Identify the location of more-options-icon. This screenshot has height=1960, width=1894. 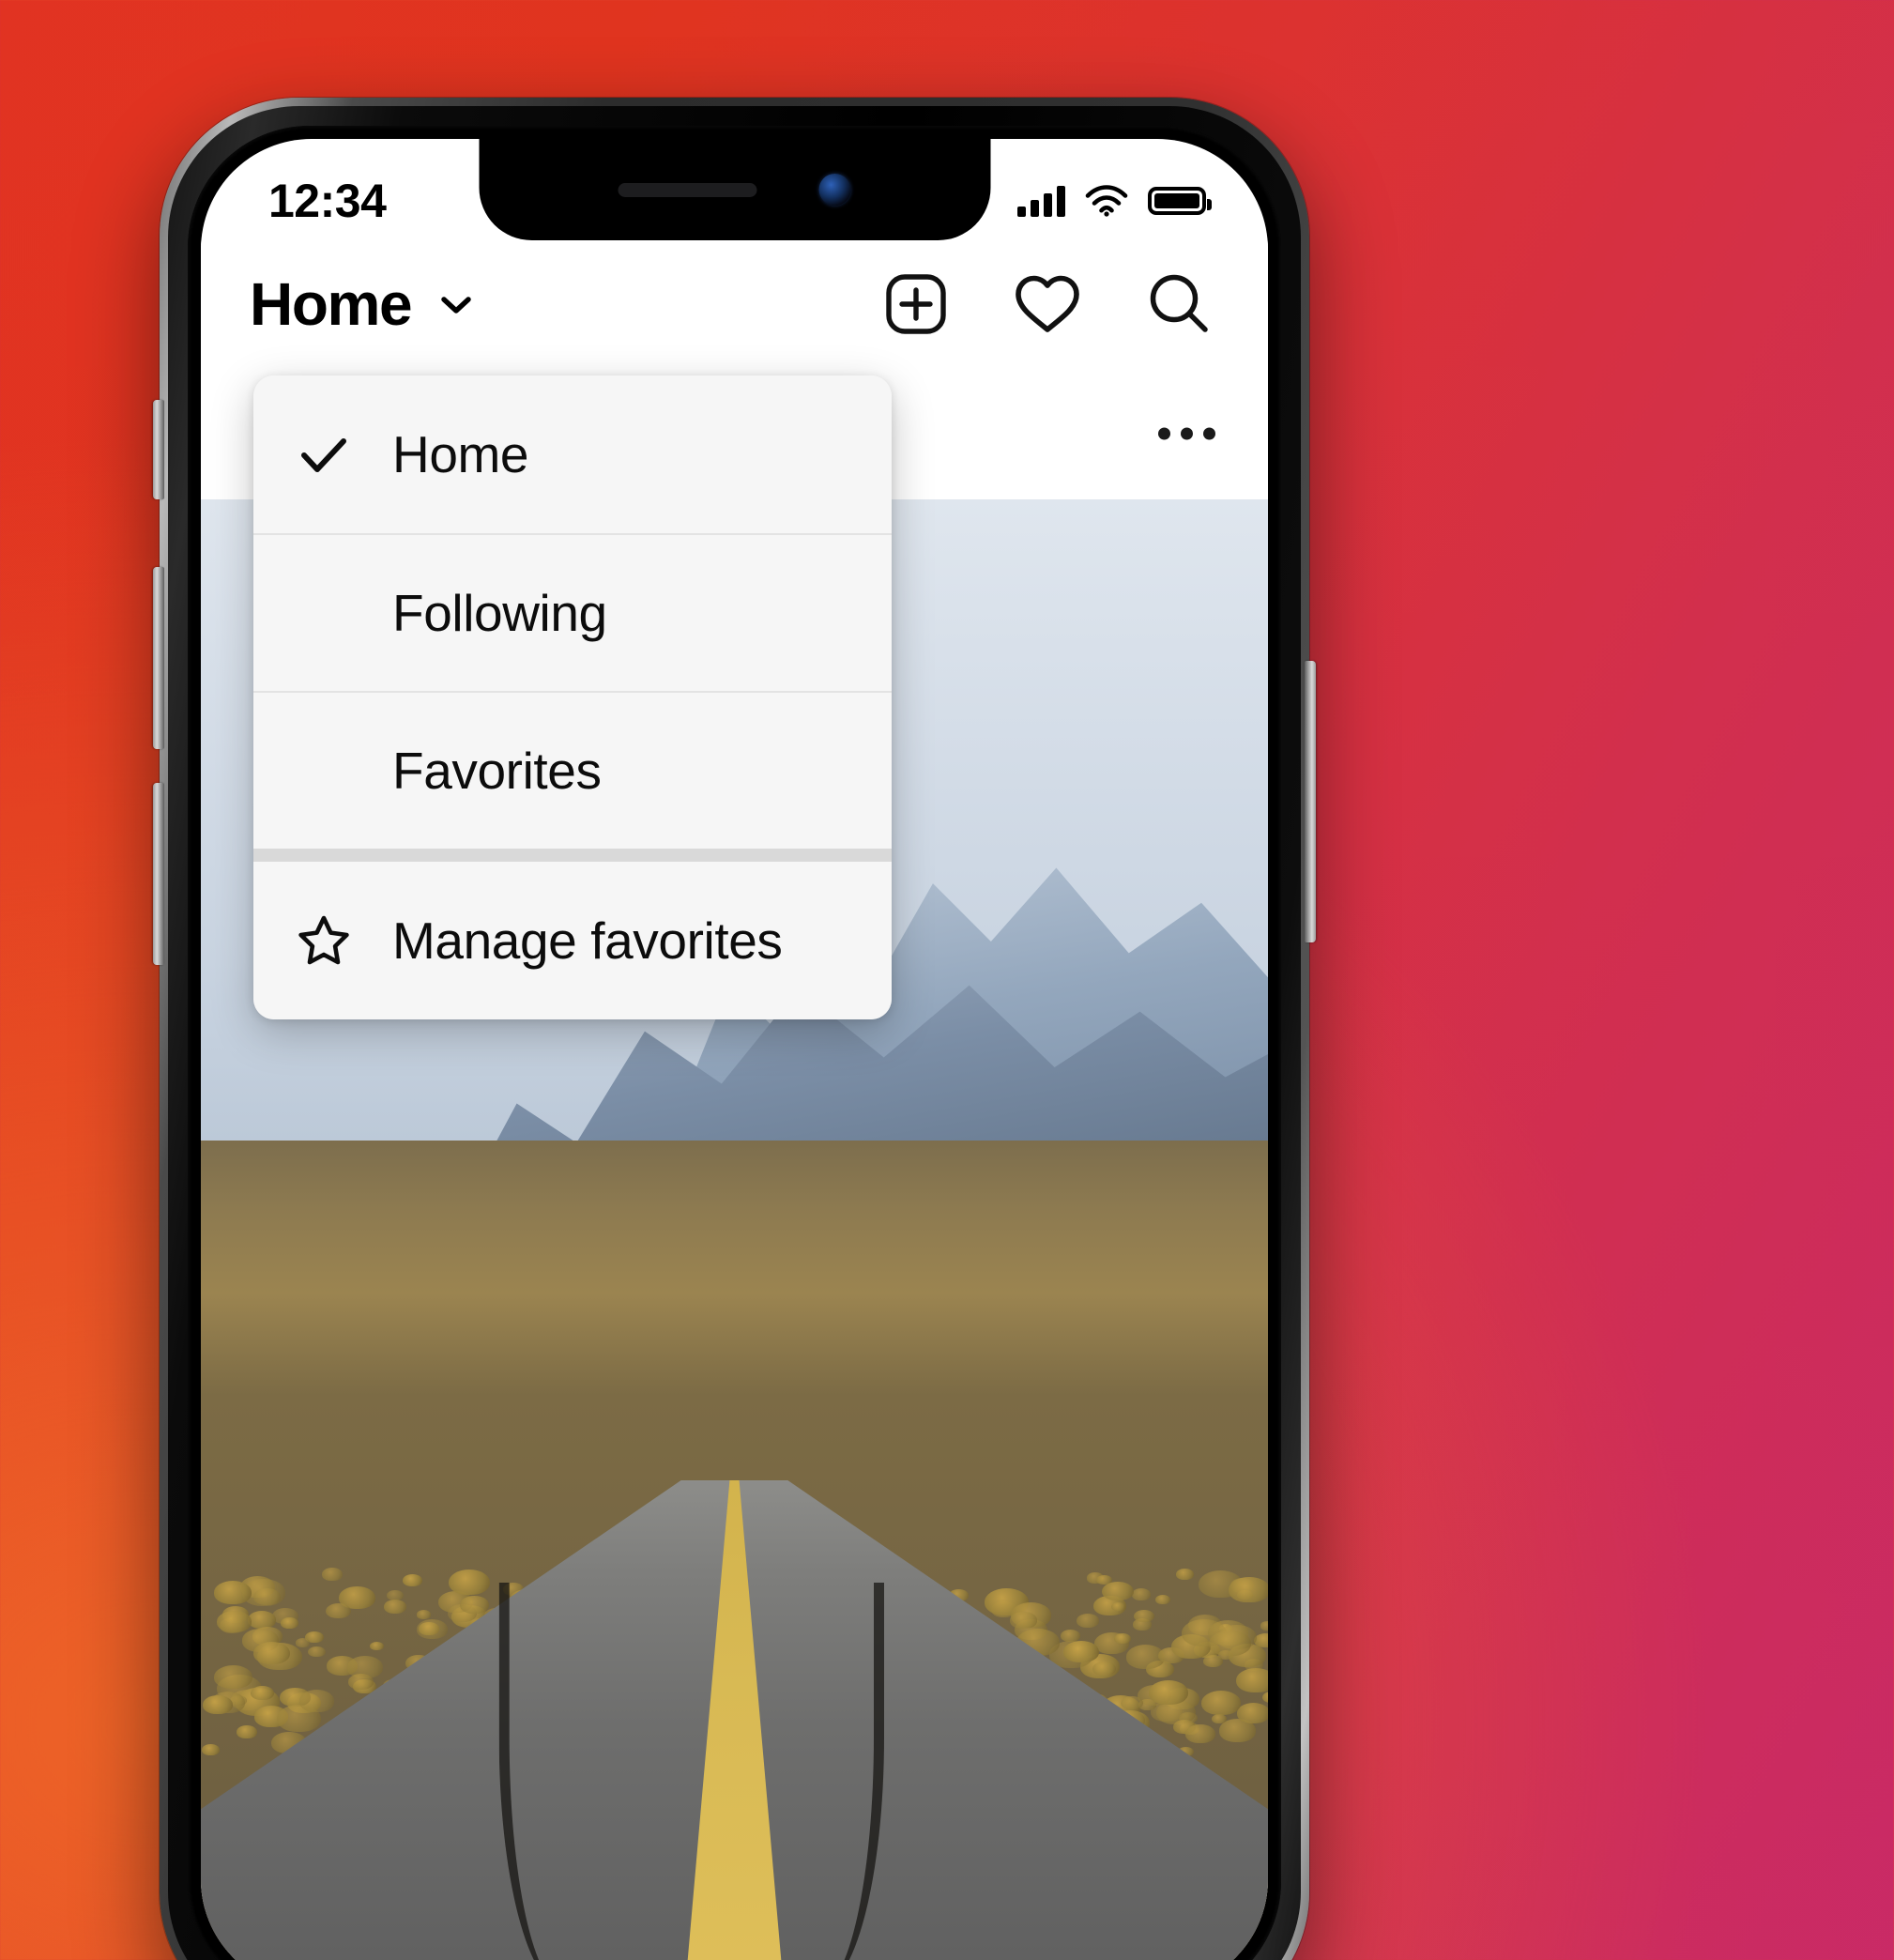
(1186, 433).